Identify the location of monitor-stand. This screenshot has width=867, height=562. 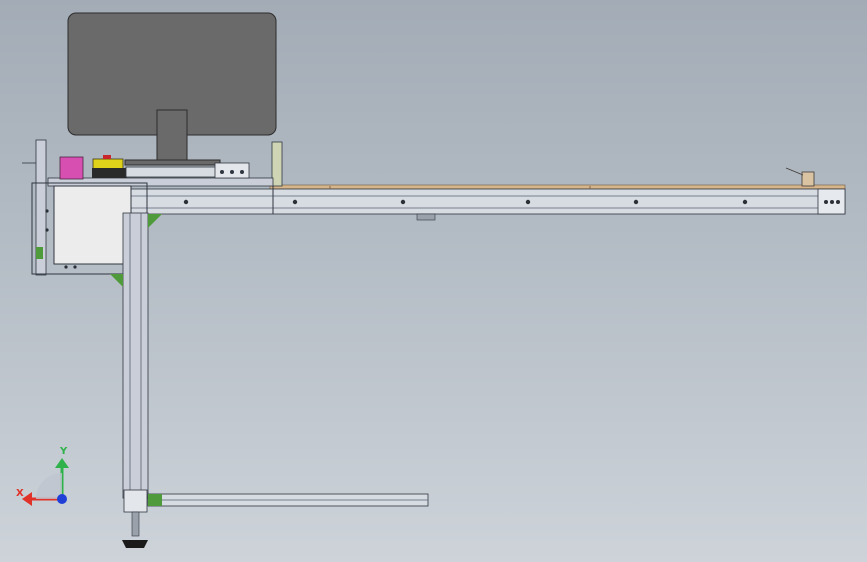
(172, 136).